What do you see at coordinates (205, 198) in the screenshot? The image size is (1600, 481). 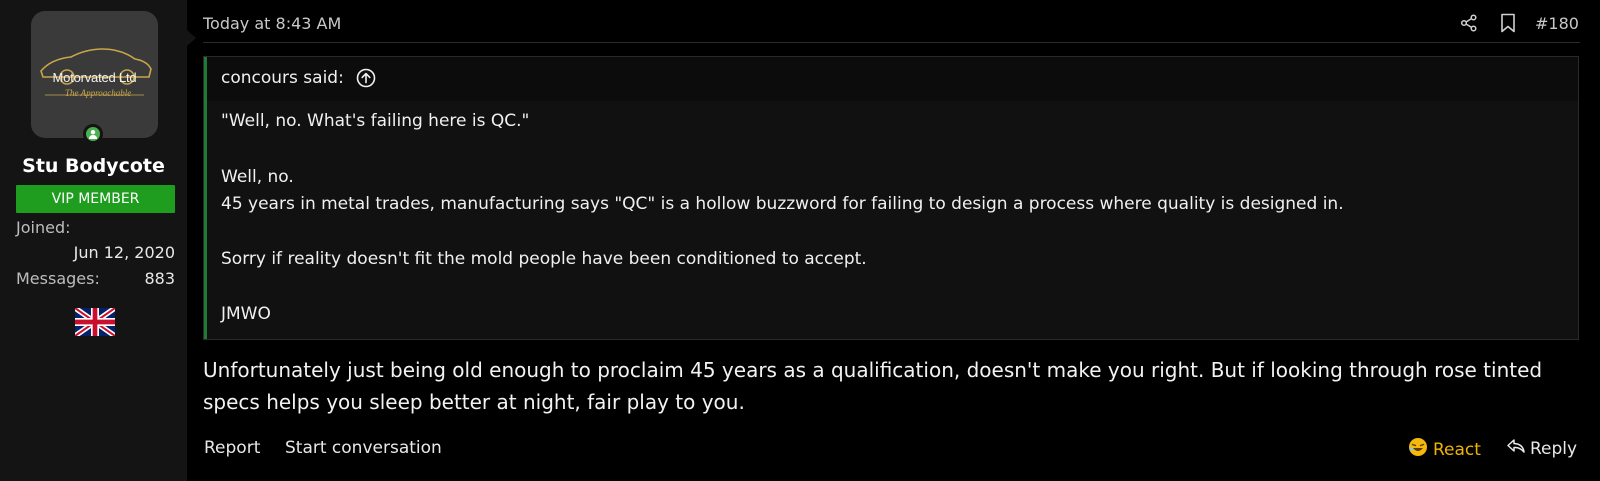 I see `quote-accent-bar` at bounding box center [205, 198].